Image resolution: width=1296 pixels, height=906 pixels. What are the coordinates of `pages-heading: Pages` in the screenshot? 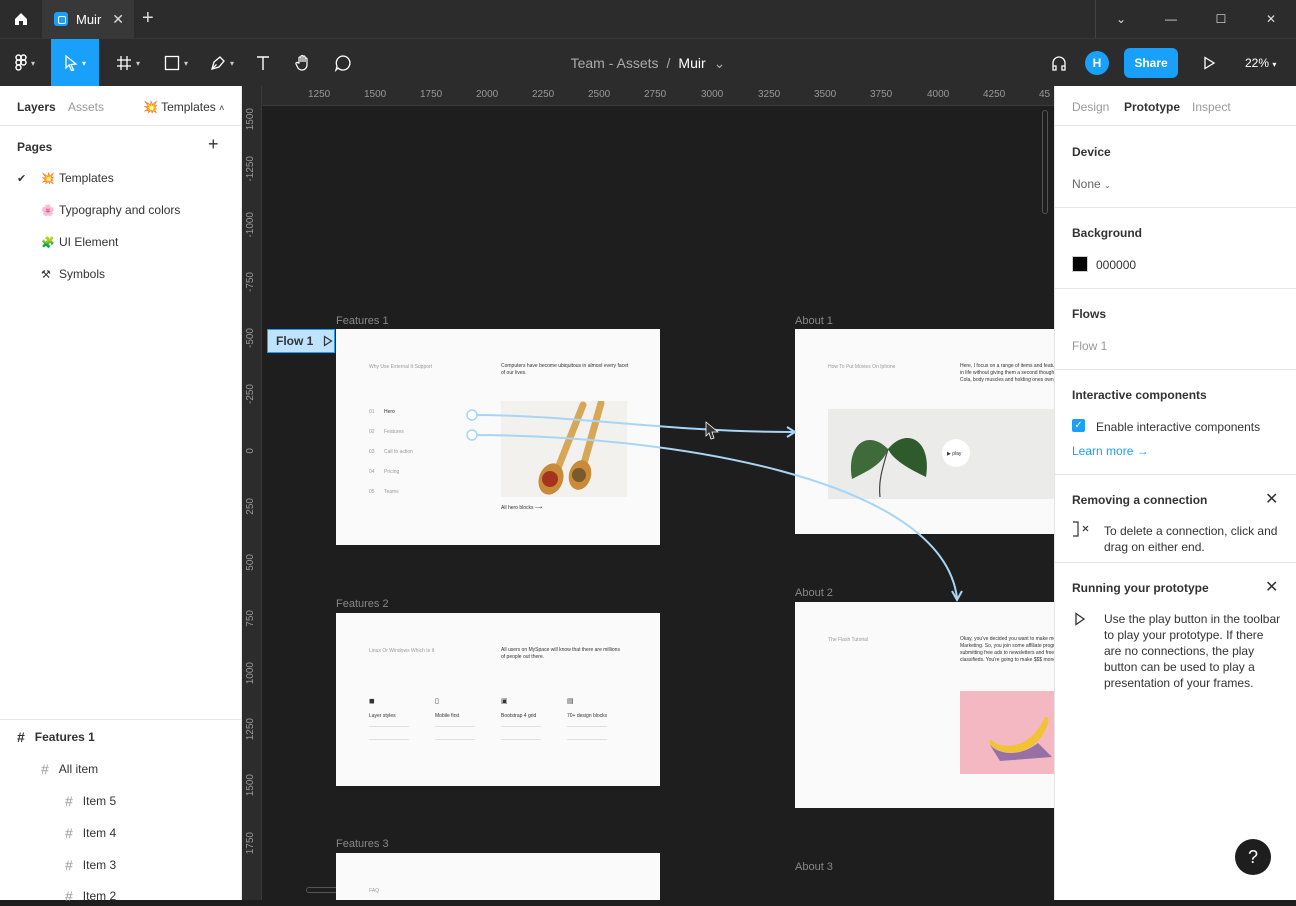 It's located at (35, 147).